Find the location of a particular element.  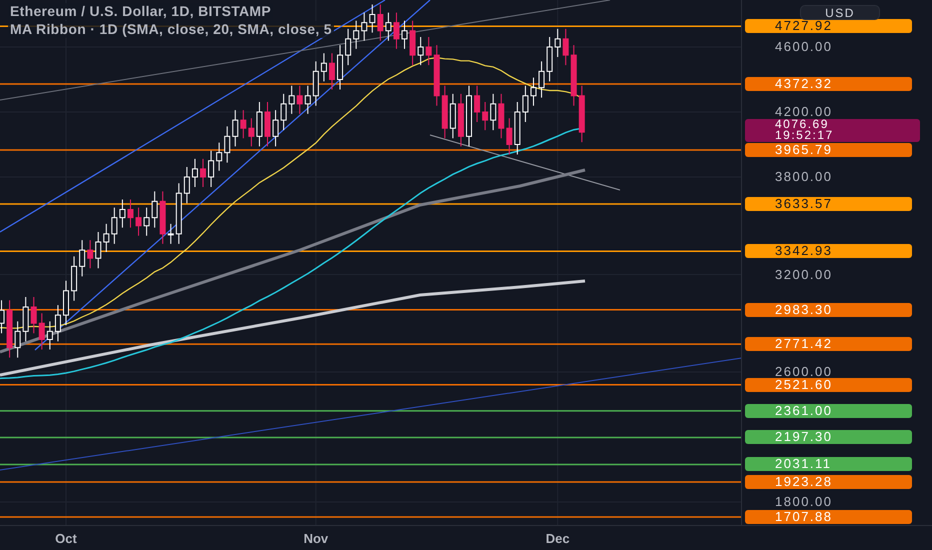

price-level-badge: 2771.42 is located at coordinates (828, 344).